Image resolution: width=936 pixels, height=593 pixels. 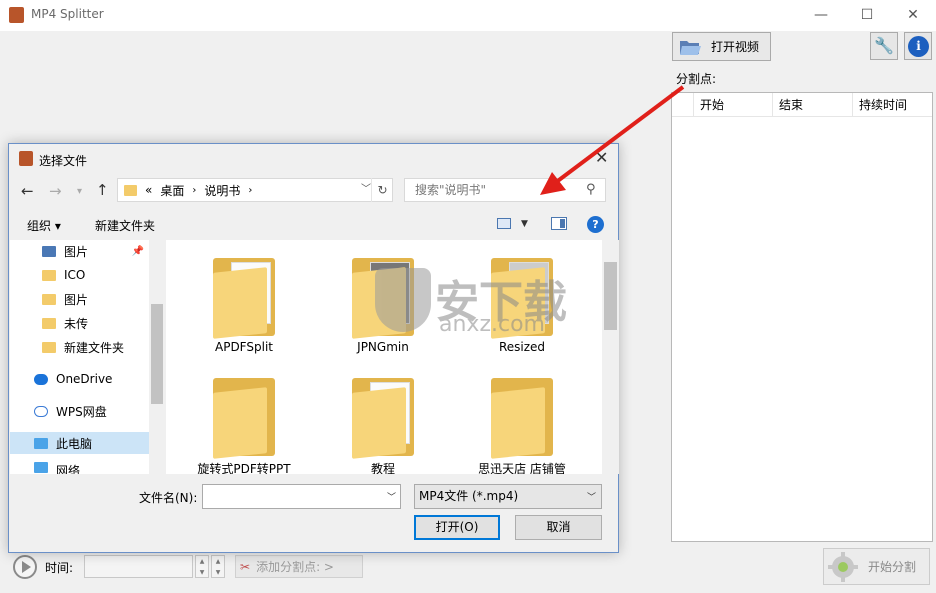 I want to click on split-table-header: 开始 结束 持续时间, so click(x=802, y=105).